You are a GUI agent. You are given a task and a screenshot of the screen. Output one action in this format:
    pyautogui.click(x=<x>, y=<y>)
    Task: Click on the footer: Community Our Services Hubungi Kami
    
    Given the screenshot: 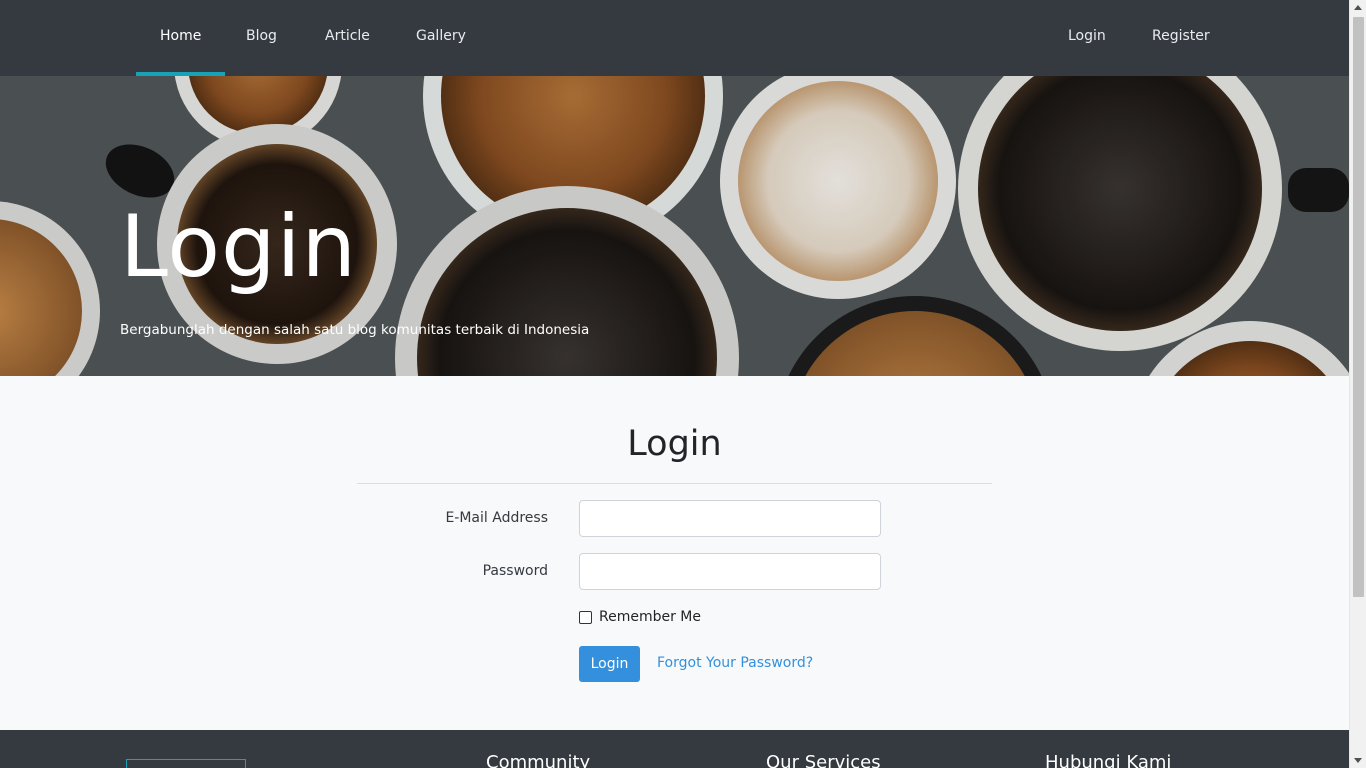 What is the action you would take?
    pyautogui.click(x=674, y=749)
    